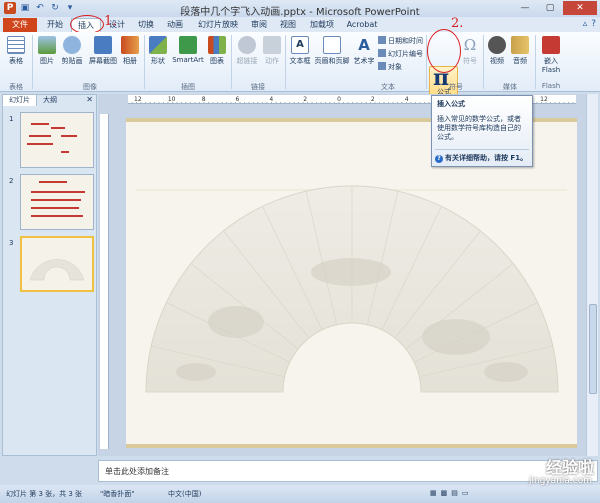 Image resolution: width=600 pixels, height=503 pixels. Describe the element at coordinates (520, 51) in the screenshot. I see `audio-button: 音频` at that location.